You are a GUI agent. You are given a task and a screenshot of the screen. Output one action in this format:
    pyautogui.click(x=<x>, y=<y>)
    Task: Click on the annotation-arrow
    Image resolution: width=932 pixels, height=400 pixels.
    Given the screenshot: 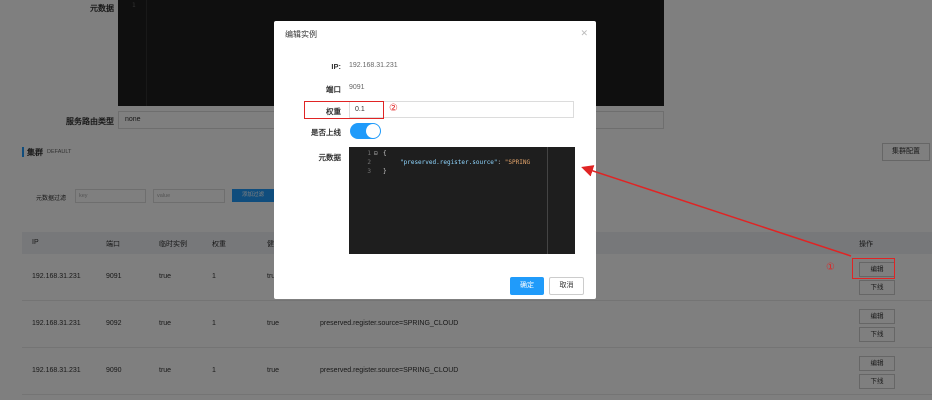 What is the action you would take?
    pyautogui.click(x=716, y=211)
    